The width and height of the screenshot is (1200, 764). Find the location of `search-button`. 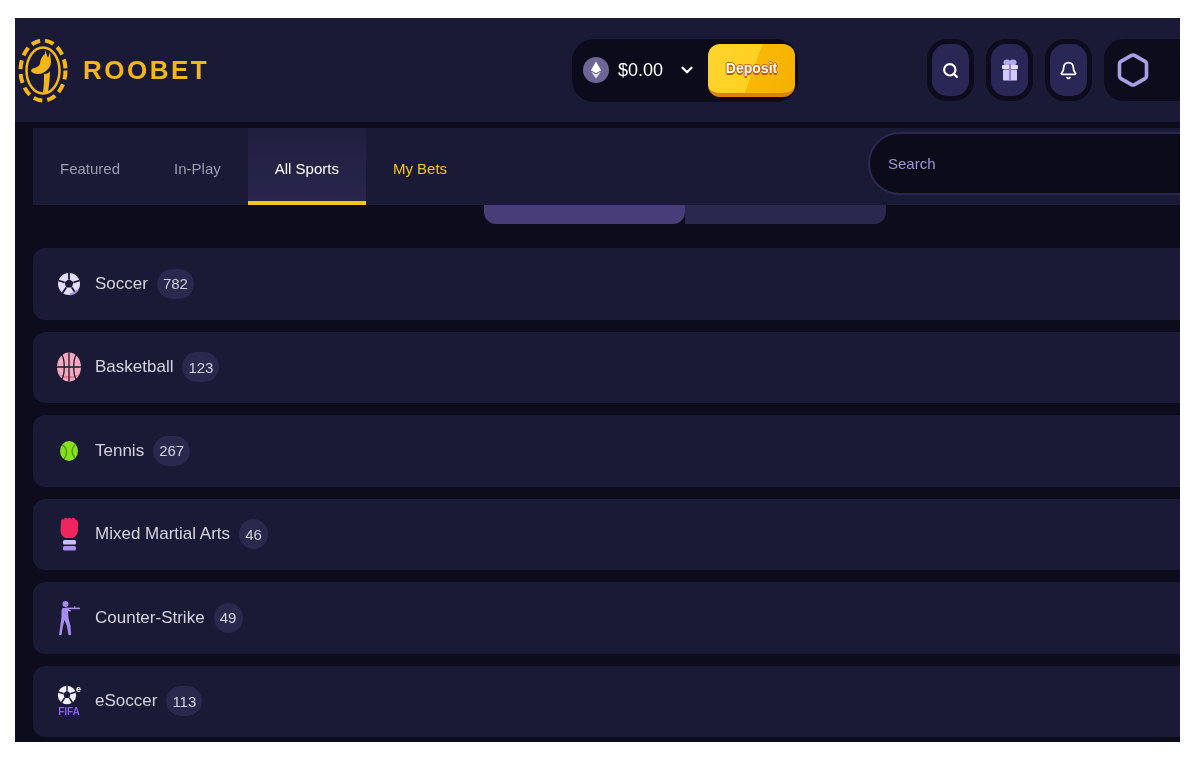

search-button is located at coordinates (950, 70).